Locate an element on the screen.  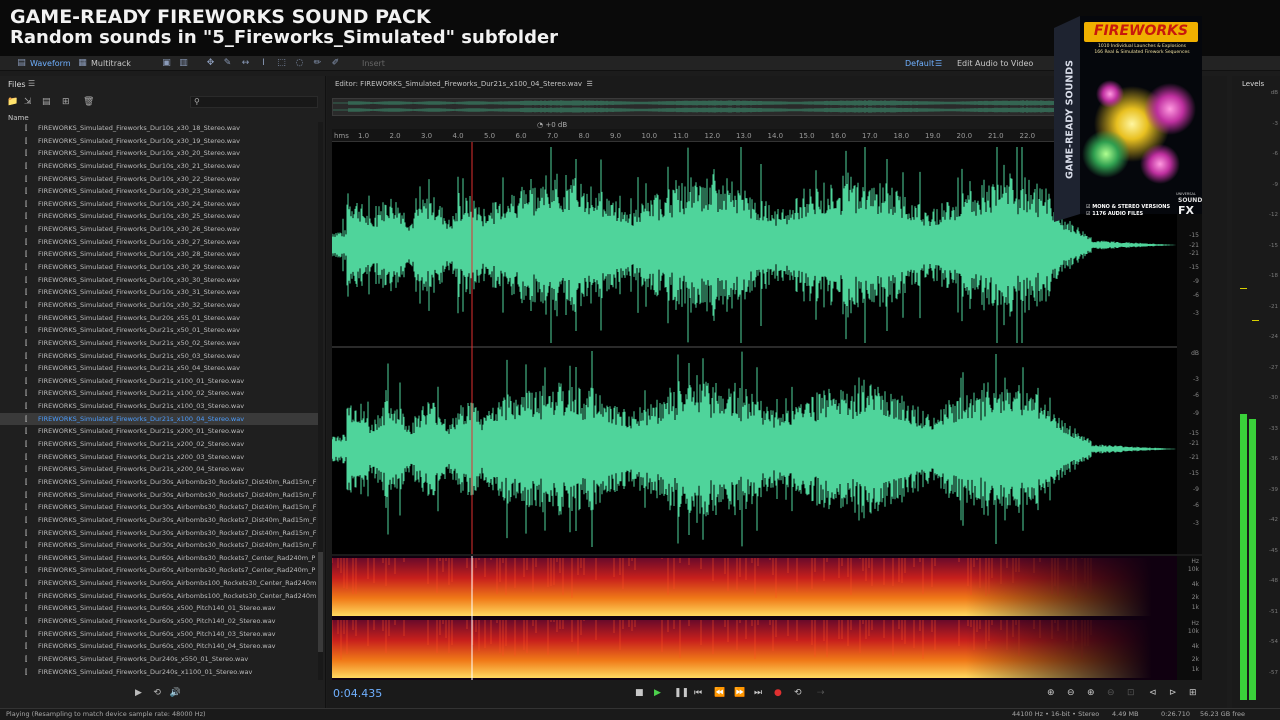
hud-volume: ◔ +0 dB is located at coordinates (552, 125).